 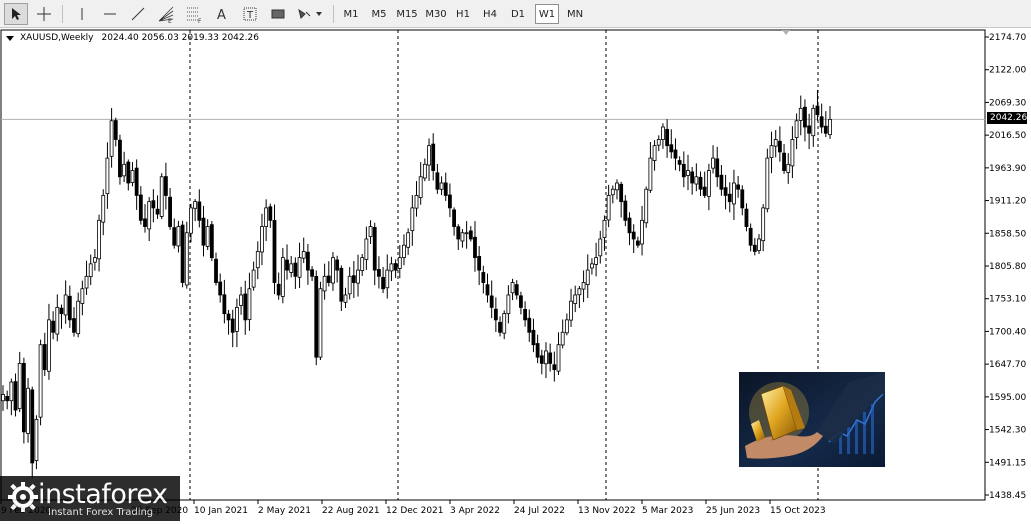 I want to click on chevron-down-icon, so click(x=10, y=38).